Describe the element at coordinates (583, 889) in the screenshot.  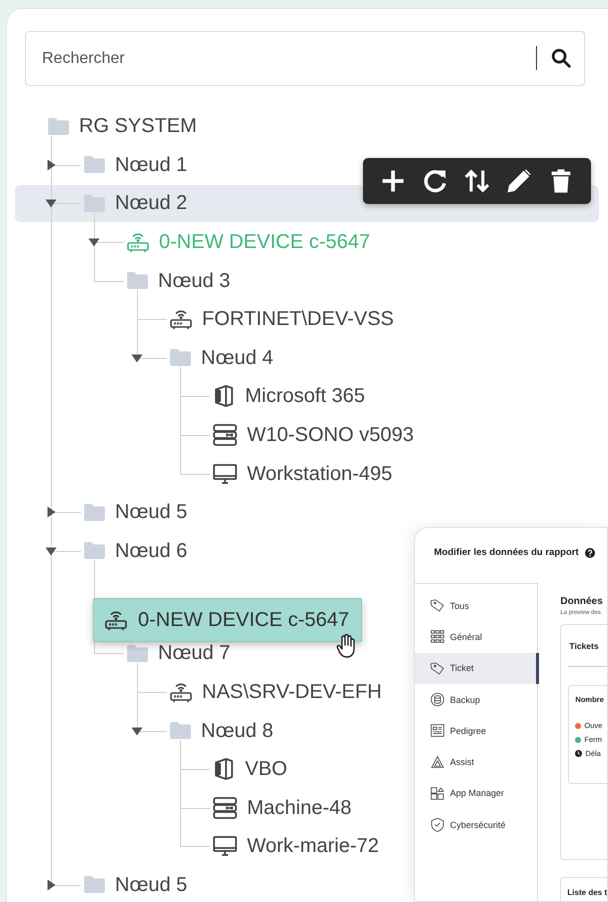
I see `list-card: Liste des t` at that location.